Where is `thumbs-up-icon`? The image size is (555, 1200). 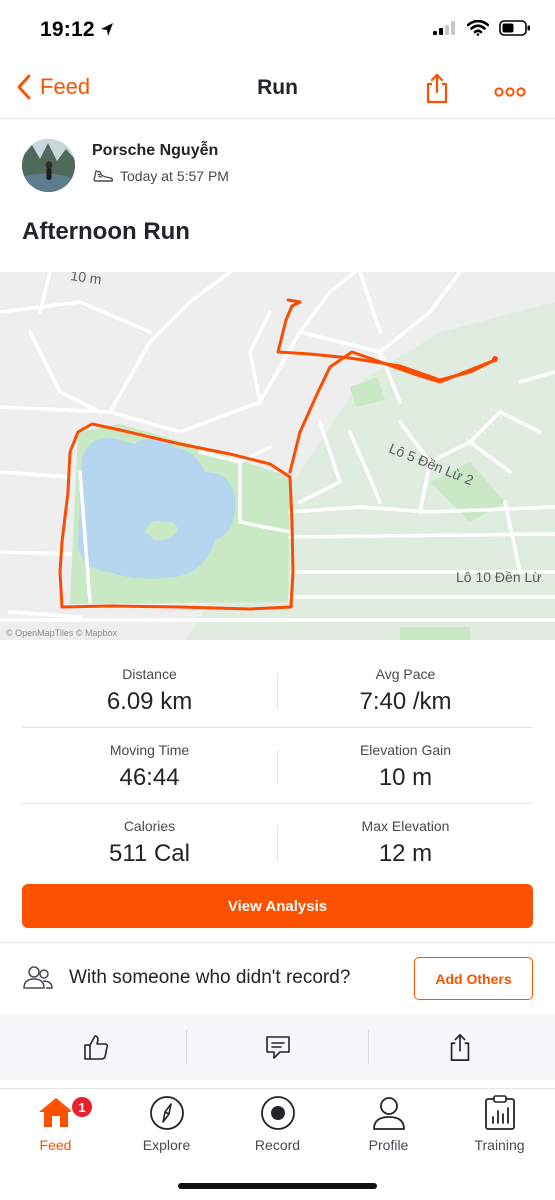 thumbs-up-icon is located at coordinates (95, 1047).